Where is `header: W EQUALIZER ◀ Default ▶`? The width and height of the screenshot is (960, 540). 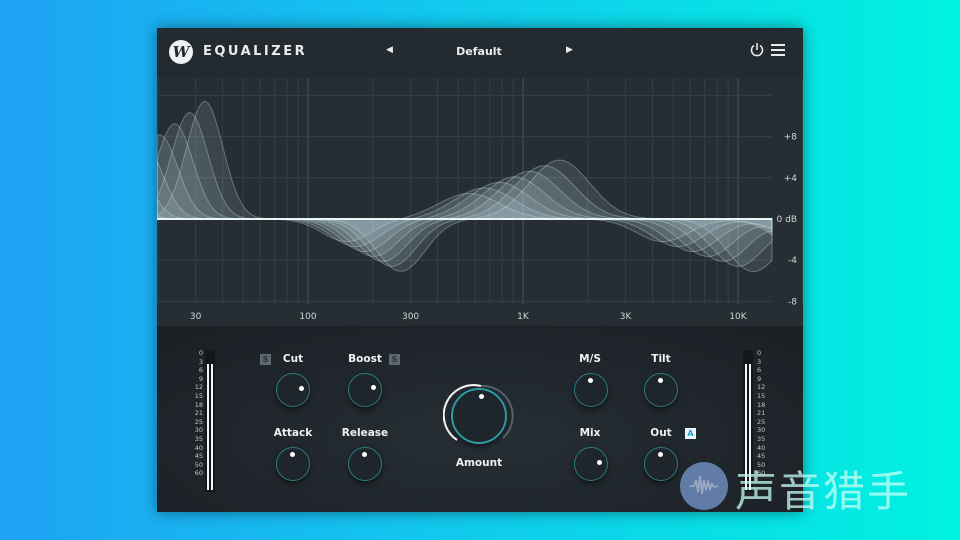 header: W EQUALIZER ◀ Default ▶ is located at coordinates (480, 53).